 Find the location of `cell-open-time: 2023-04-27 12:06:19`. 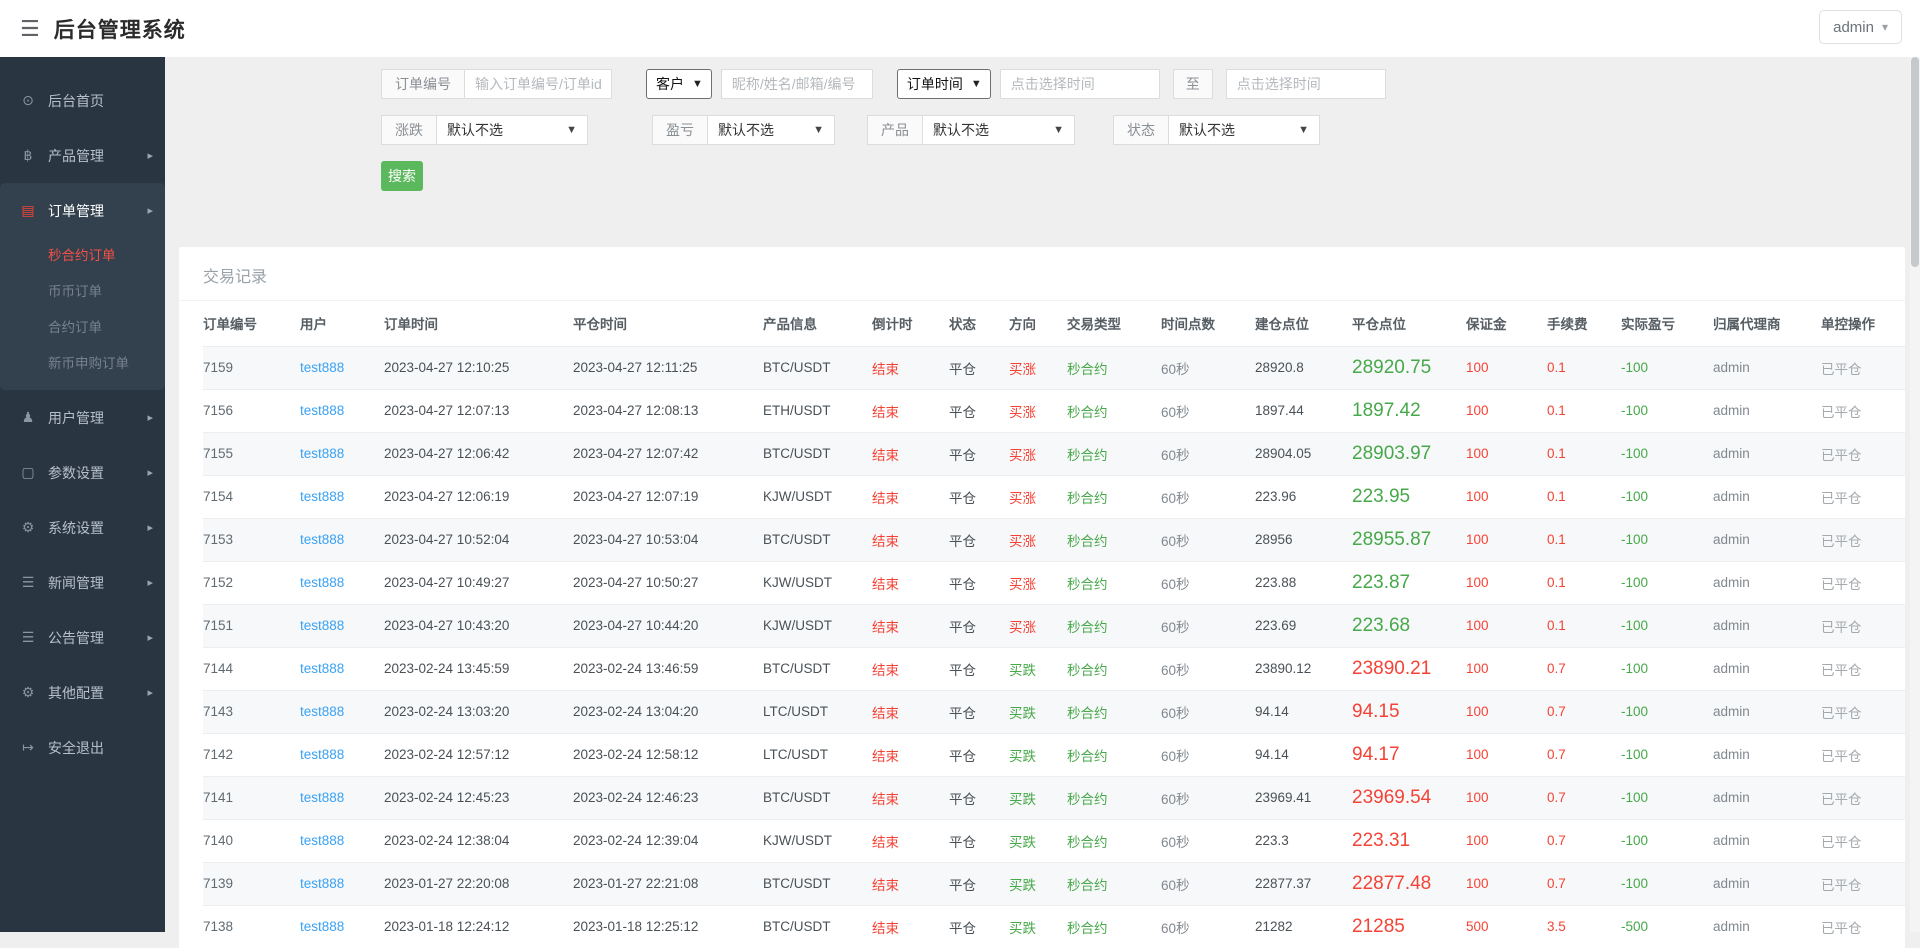

cell-open-time: 2023-04-27 12:06:19 is located at coordinates (478, 496).